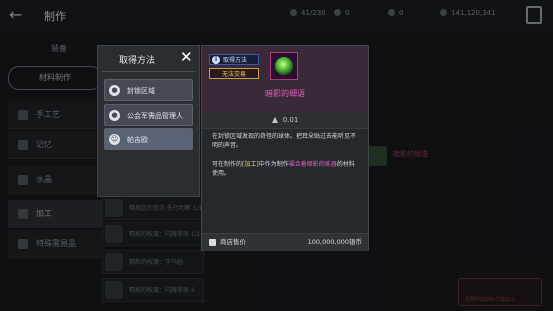 The height and width of the screenshot is (311, 553). I want to click on weight-icon, so click(274, 120).